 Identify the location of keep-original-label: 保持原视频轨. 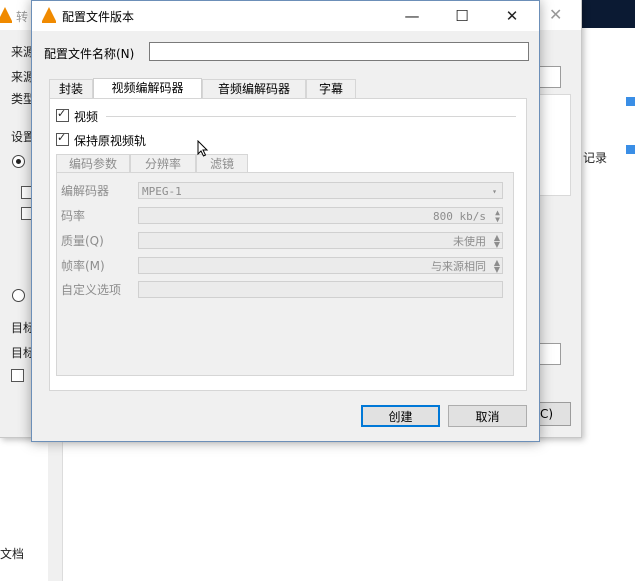
(110, 141).